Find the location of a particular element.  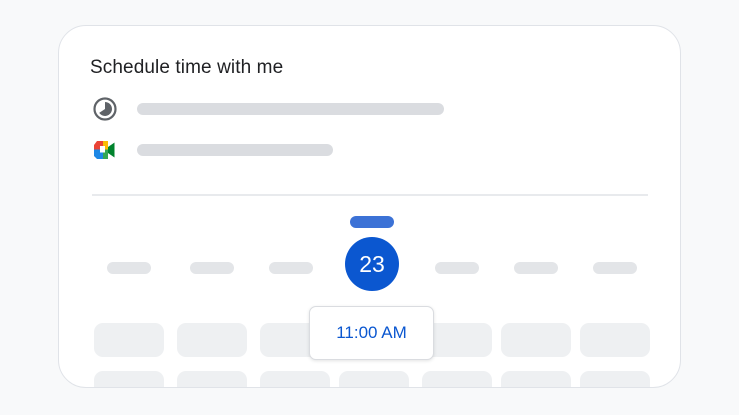

selected-day-label is located at coordinates (372, 222).